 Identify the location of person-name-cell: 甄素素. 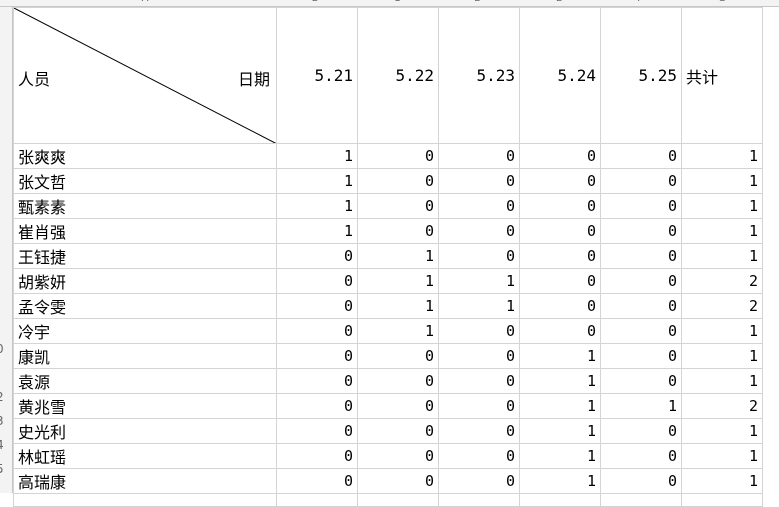
(145, 206).